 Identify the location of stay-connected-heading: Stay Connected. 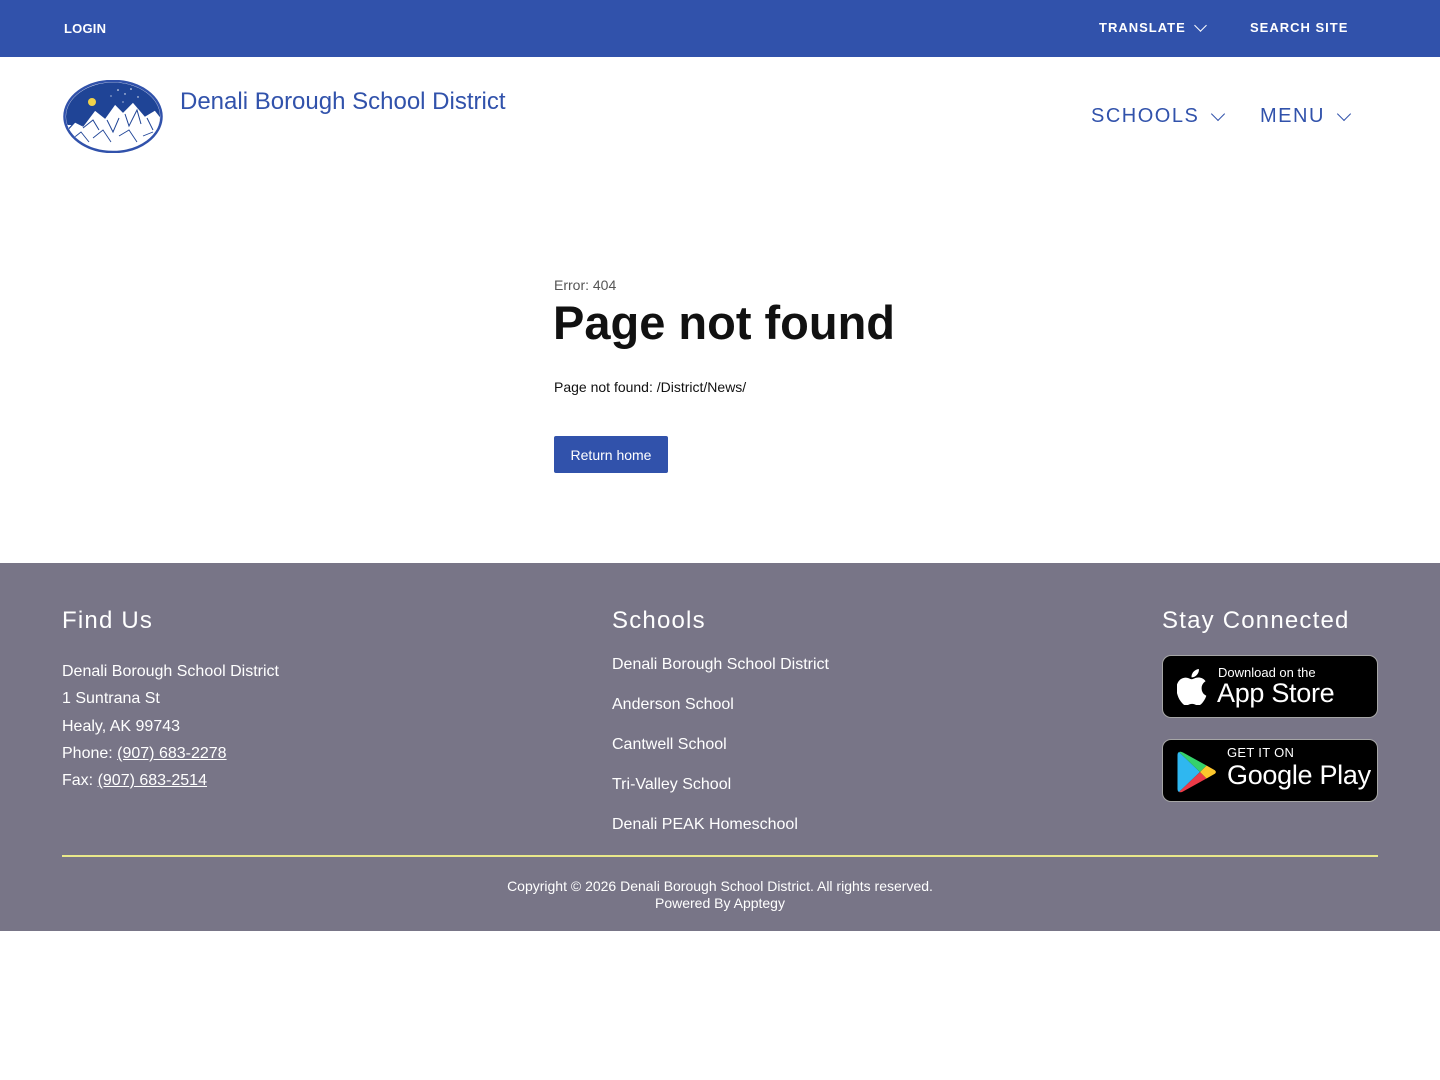
(1256, 620).